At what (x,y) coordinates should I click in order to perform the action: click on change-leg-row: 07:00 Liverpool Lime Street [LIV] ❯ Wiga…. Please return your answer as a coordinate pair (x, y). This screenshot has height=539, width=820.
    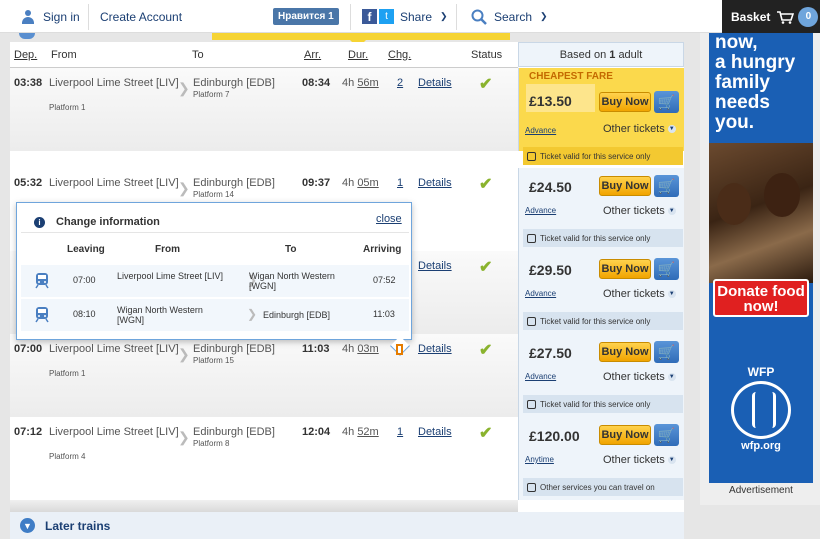
    Looking at the image, I should click on (215, 281).